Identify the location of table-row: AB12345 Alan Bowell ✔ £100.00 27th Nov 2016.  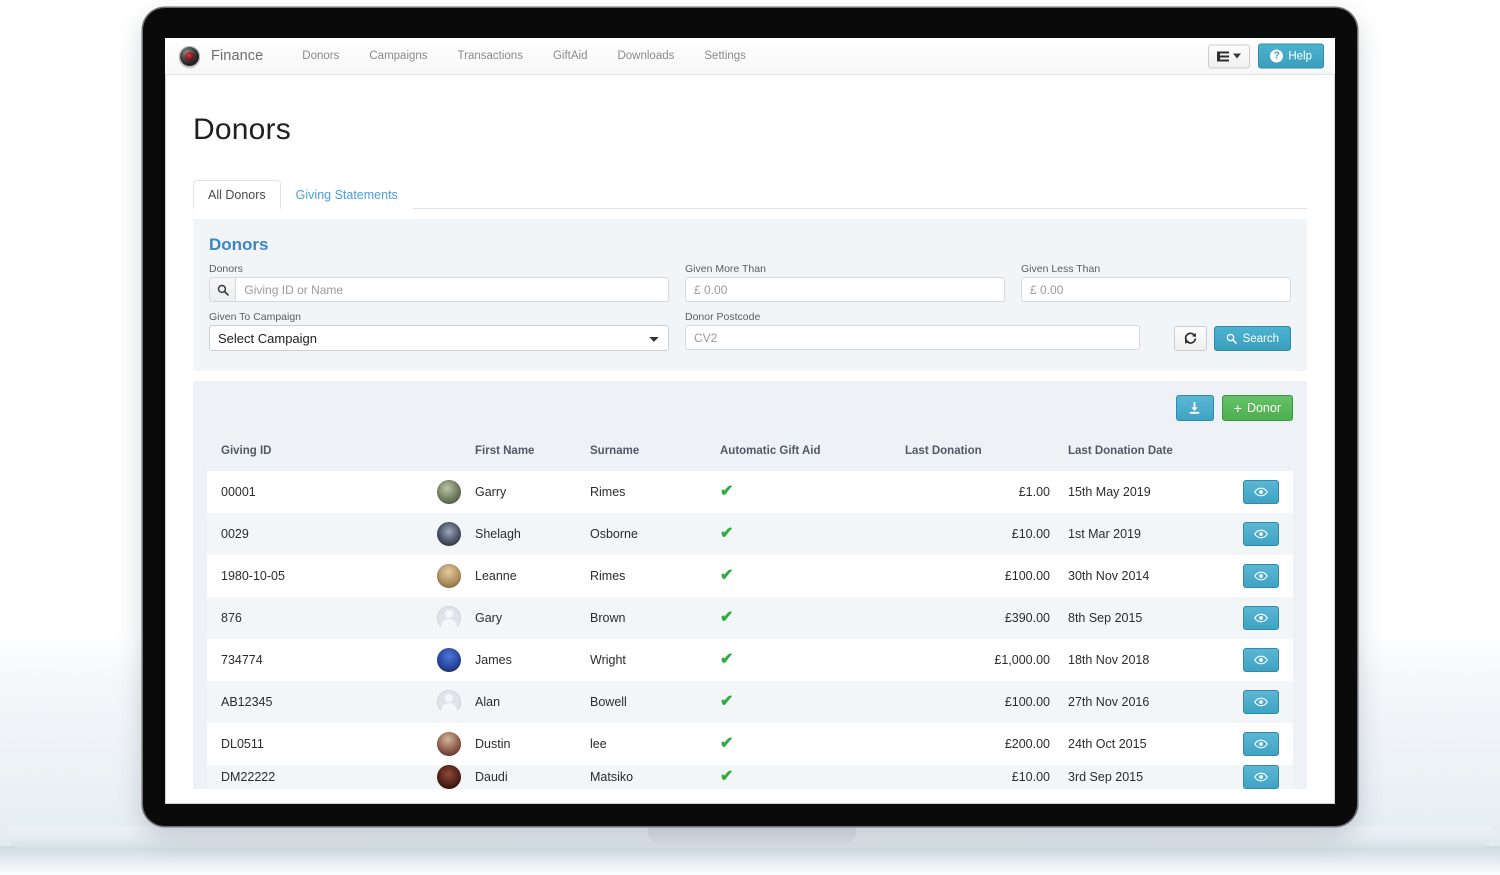
(750, 702).